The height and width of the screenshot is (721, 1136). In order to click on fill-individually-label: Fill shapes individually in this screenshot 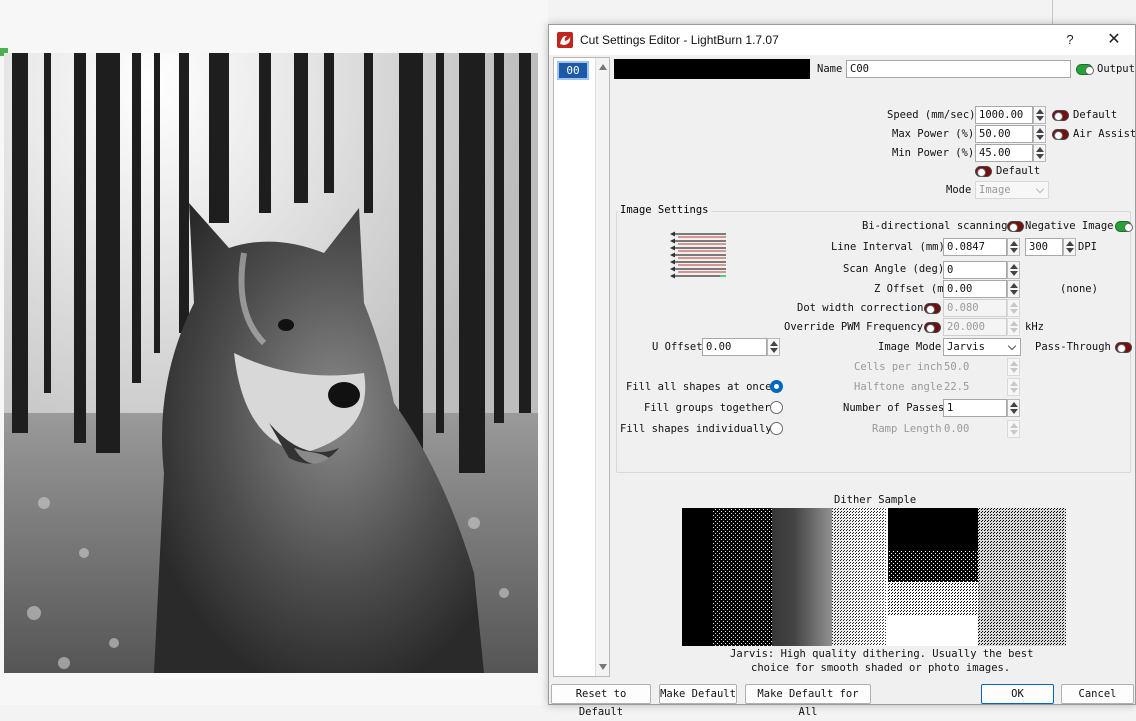, I will do `click(696, 429)`.